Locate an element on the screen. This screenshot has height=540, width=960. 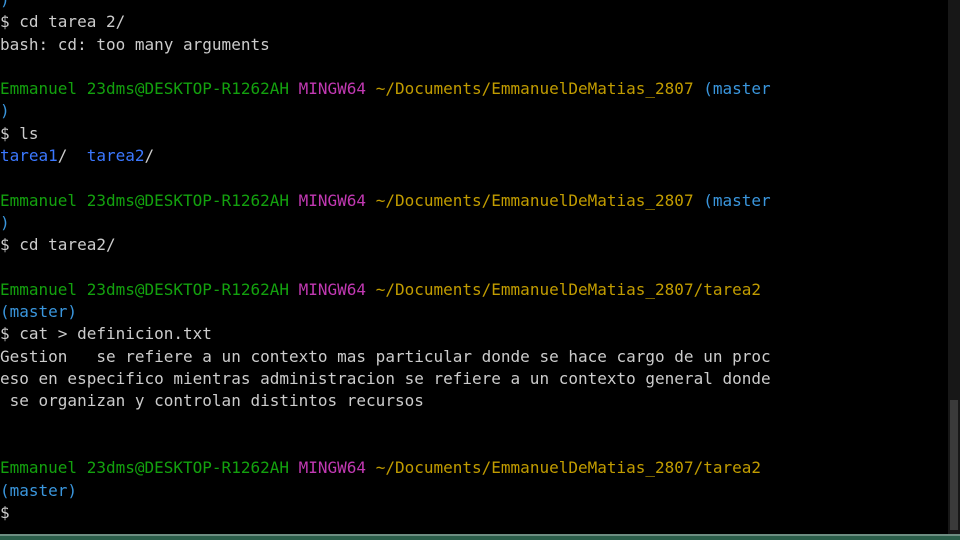
terminal-line: $ ls is located at coordinates (474, 134).